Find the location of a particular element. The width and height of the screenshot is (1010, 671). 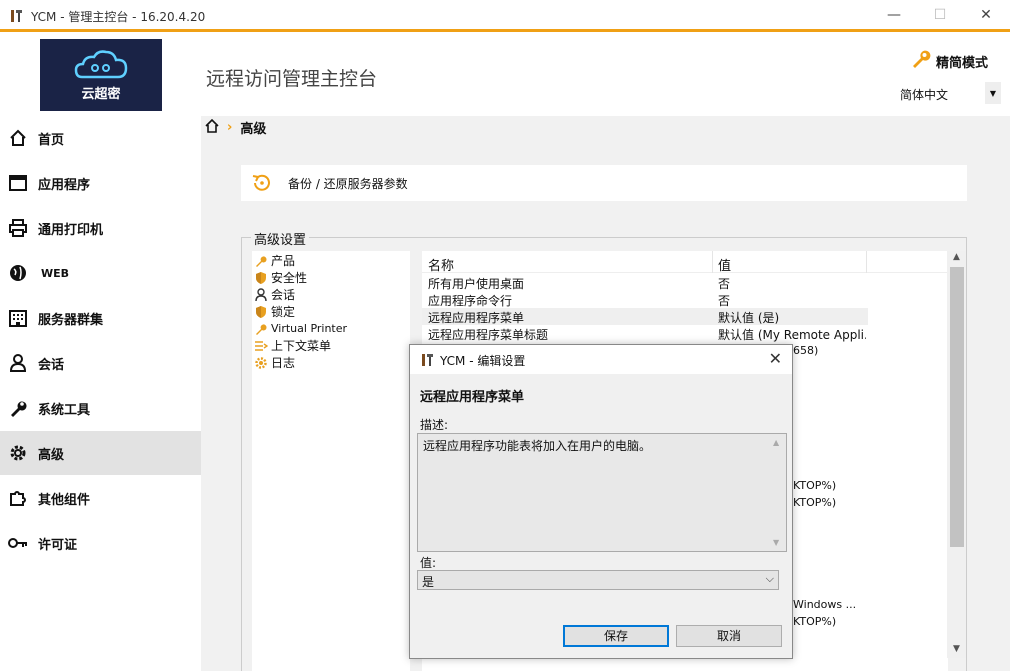

sidebar-item-applications: 应用程序 is located at coordinates (100, 183).